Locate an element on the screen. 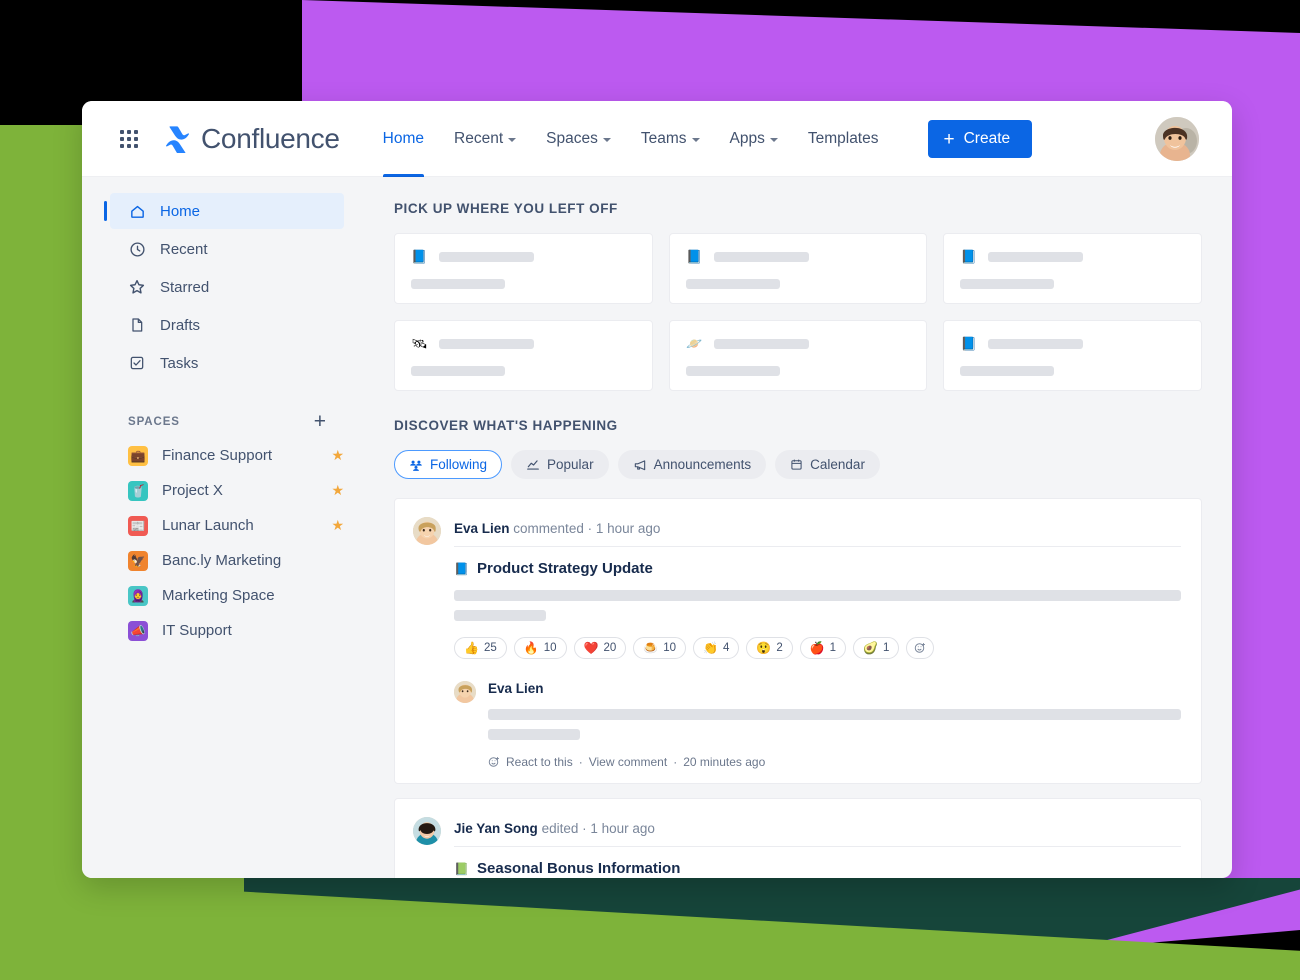  sidebar-item-drafts-label: Drafts is located at coordinates (180, 325).